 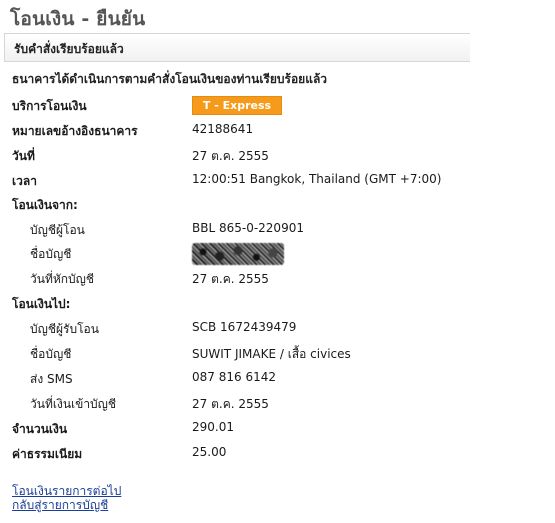 I want to click on redacted-account-name, so click(x=238, y=254).